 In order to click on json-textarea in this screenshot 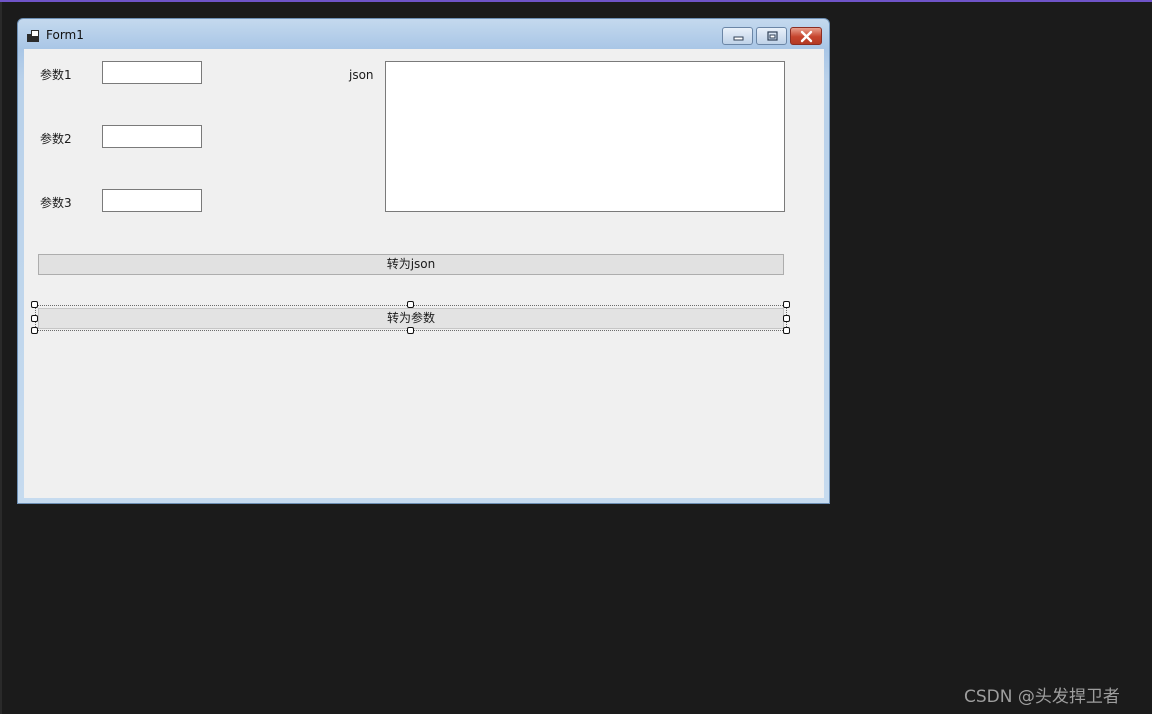, I will do `click(585, 136)`.